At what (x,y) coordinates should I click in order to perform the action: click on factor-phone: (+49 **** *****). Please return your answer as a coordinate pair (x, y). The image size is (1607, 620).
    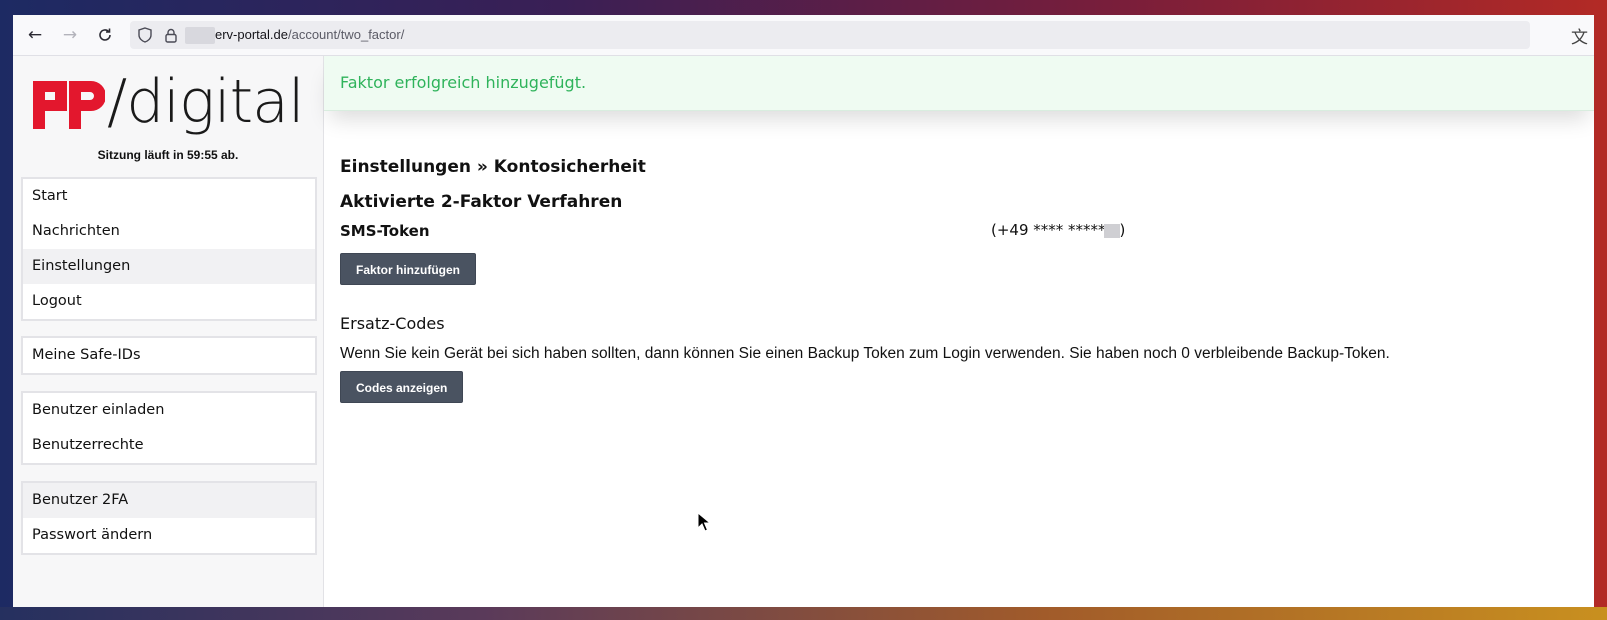
    Looking at the image, I should click on (1058, 230).